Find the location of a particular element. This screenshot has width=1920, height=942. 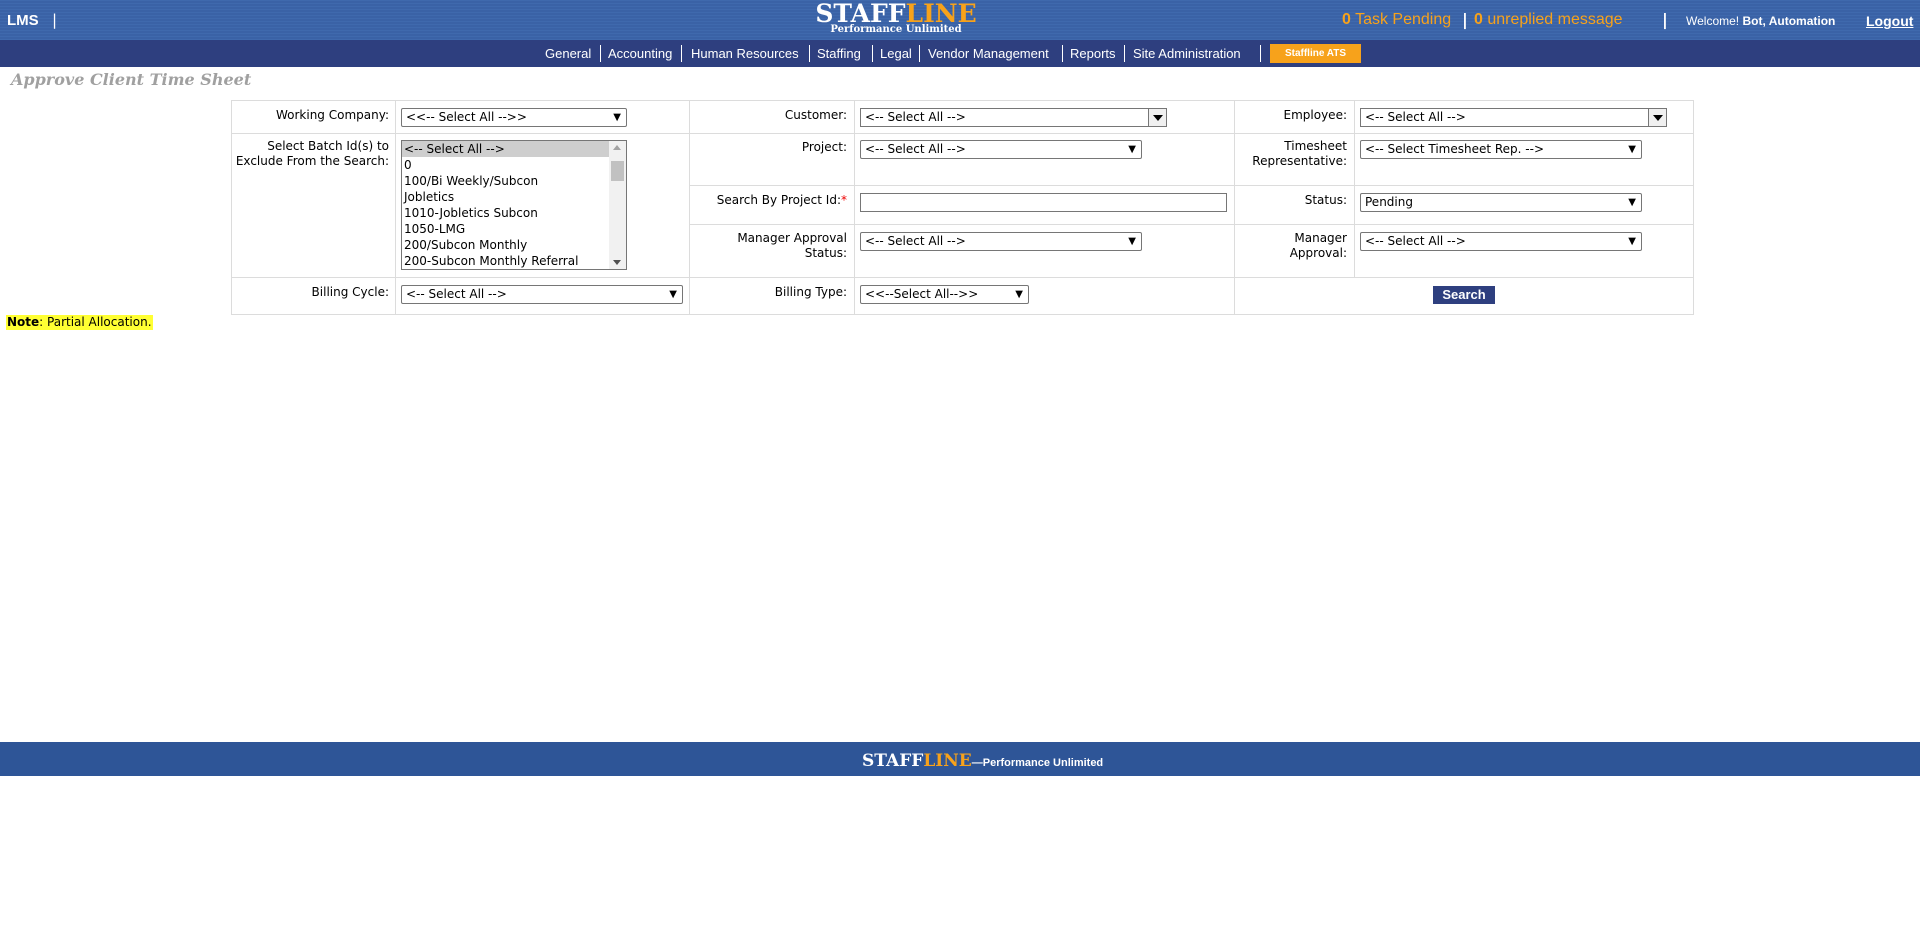

footer-logo: STAFFLINE—Performance Unlimited is located at coordinates (982, 761).